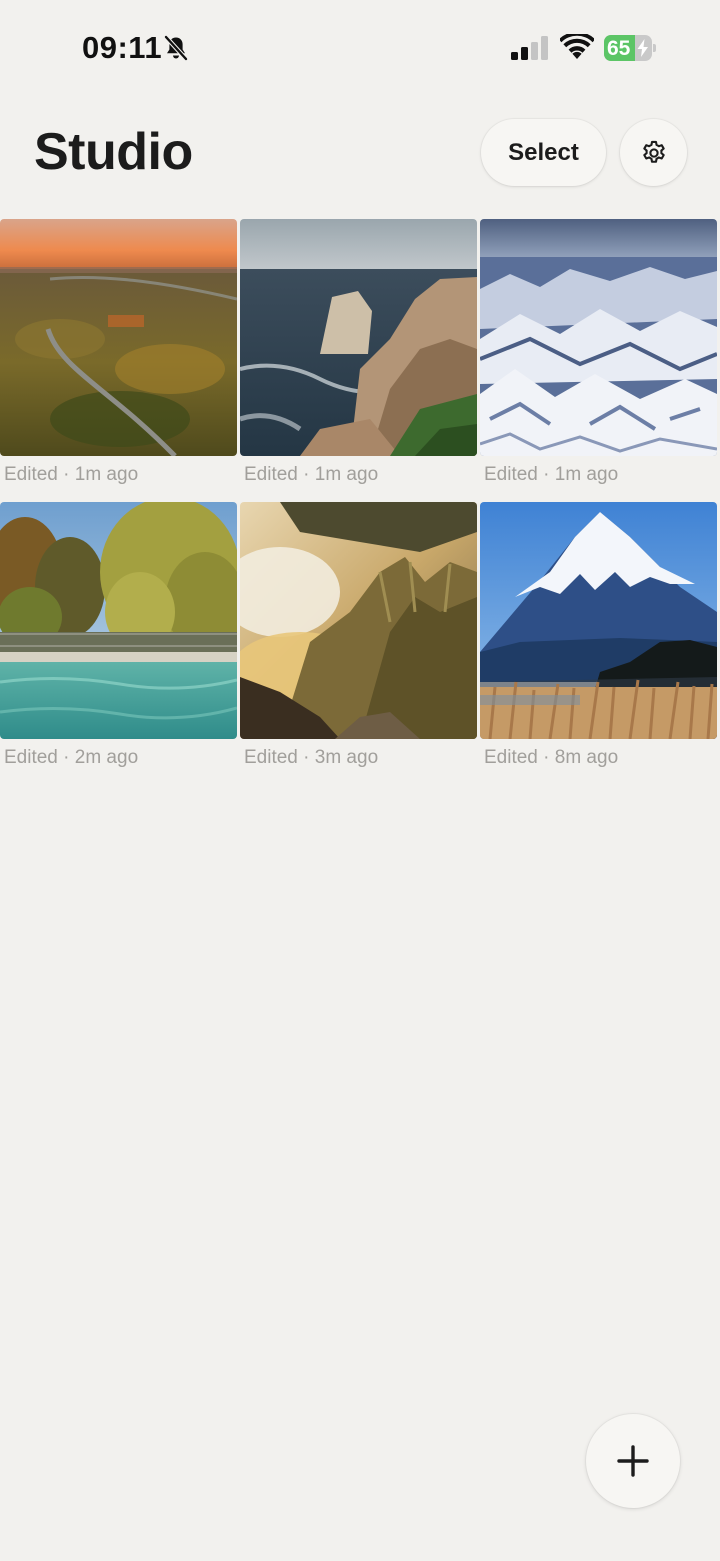 The width and height of the screenshot is (720, 1561). I want to click on photo-tile: Edited · 3m ago, so click(358, 643).